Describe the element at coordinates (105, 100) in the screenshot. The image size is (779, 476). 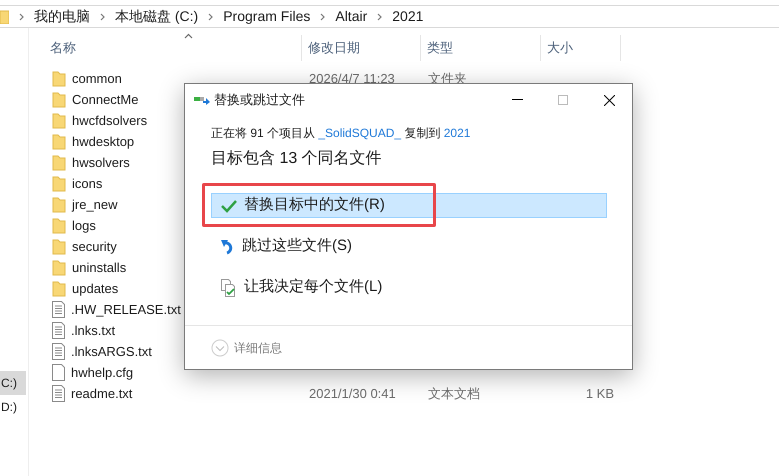
I see `file-name: ConnectMe` at that location.